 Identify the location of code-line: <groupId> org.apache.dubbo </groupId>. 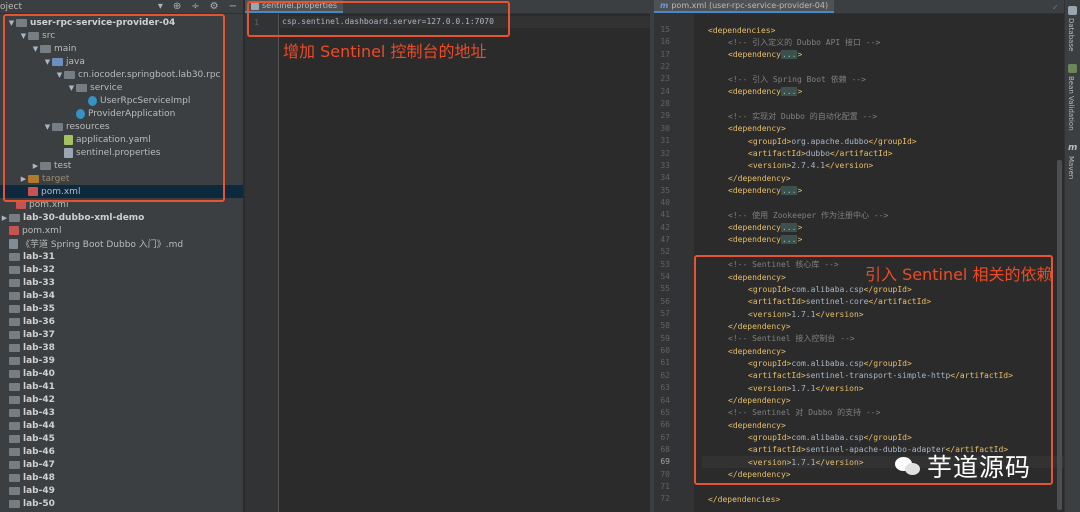
(809, 141).